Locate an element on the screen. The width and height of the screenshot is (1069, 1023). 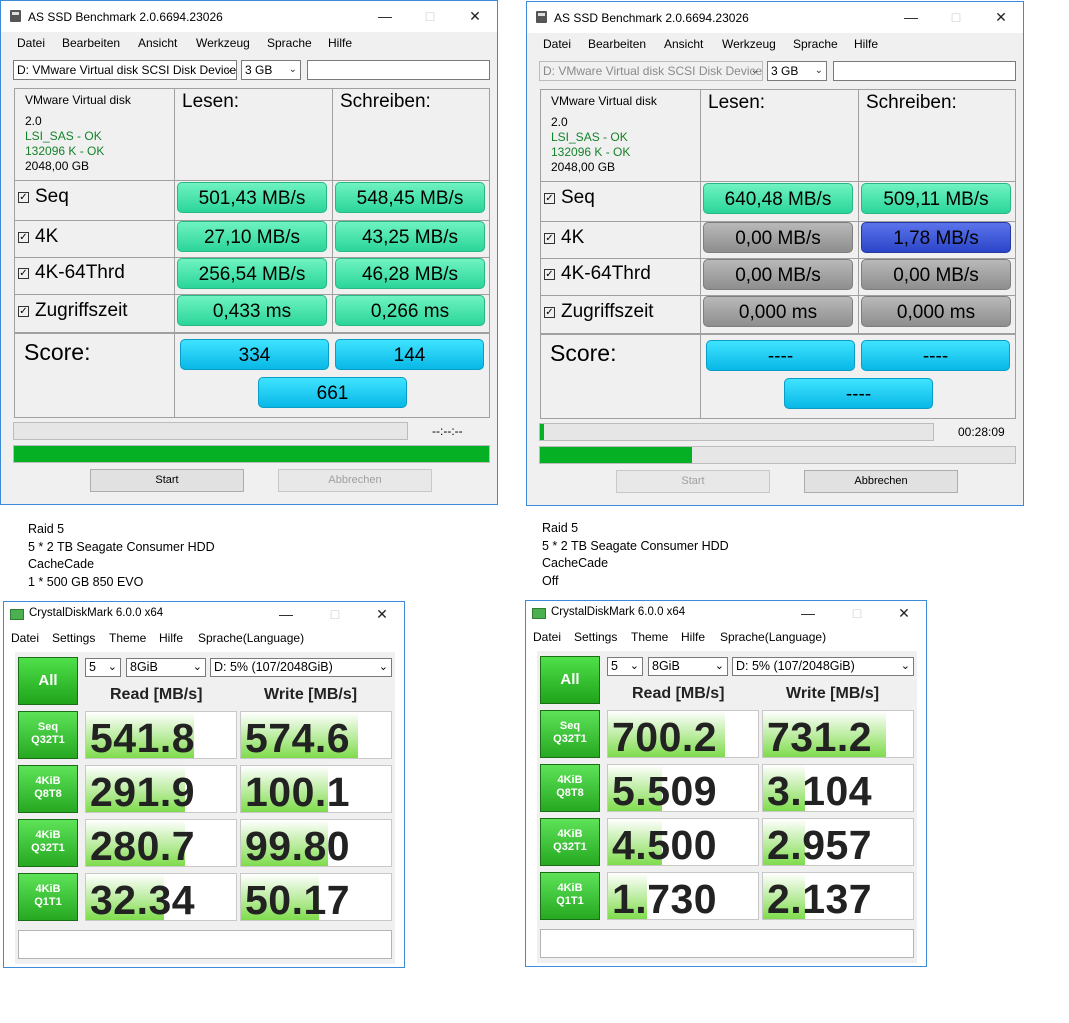
note-line: 5 * 2 TB Seagate Consumer HDD is located at coordinates (635, 545).